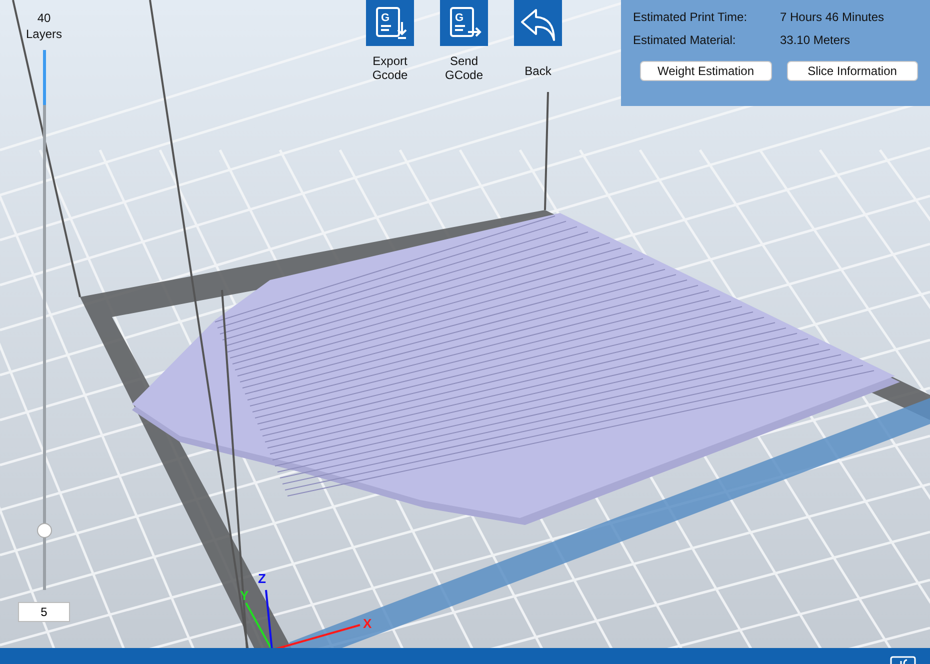 The width and height of the screenshot is (930, 664). Describe the element at coordinates (464, 41) in the screenshot. I see `send-gcode-button: G Send GCode` at that location.